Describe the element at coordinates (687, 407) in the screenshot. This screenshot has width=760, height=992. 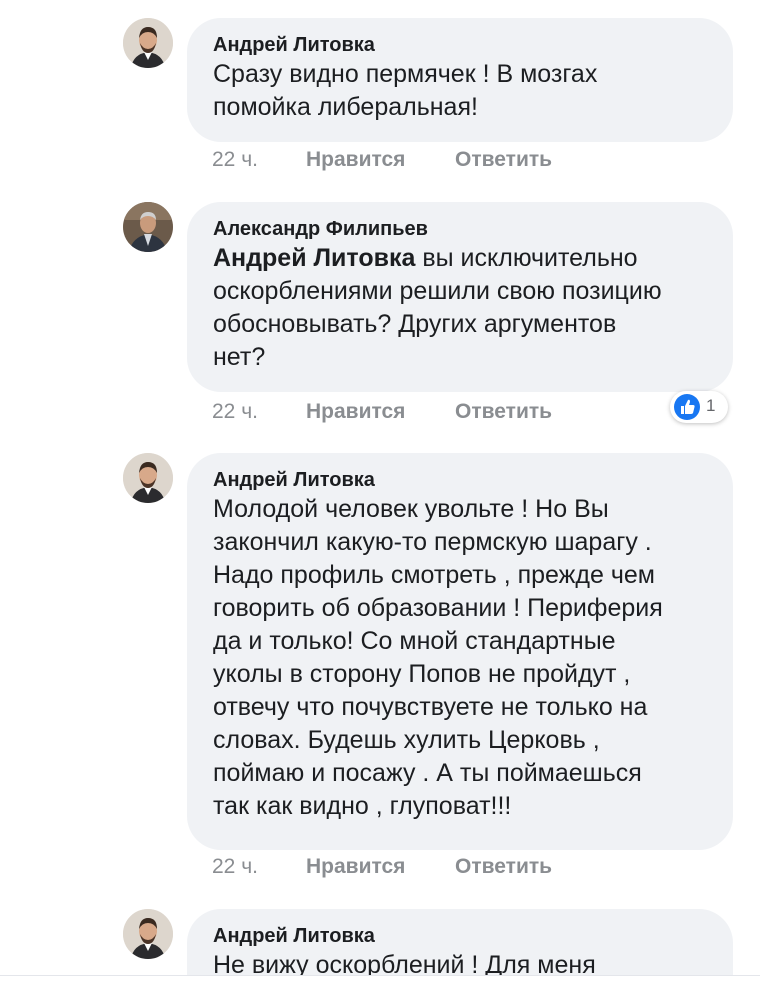
I see `thumbs-up-icon` at that location.